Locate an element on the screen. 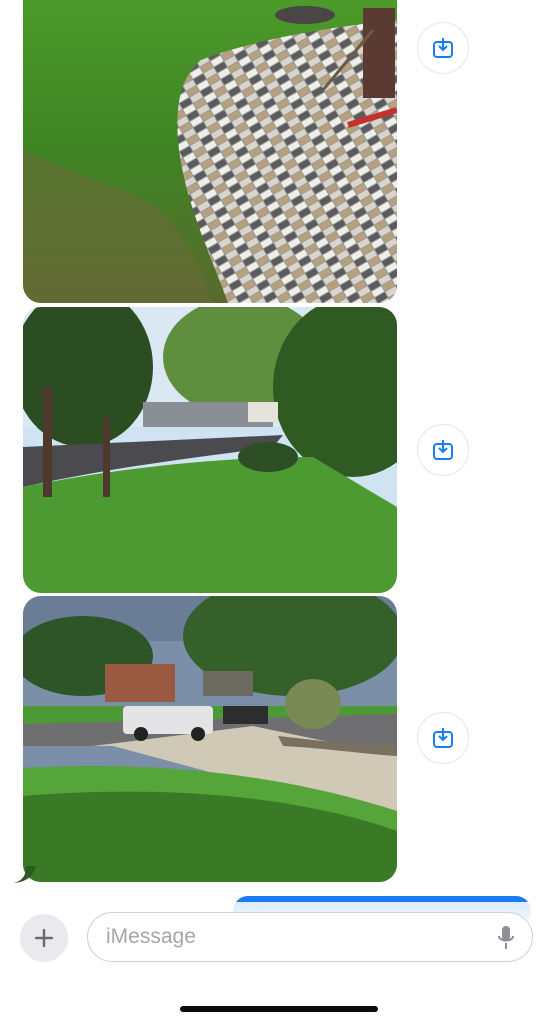 This screenshot has width=558, height=1024. message-input: iMessage is located at coordinates (310, 937).